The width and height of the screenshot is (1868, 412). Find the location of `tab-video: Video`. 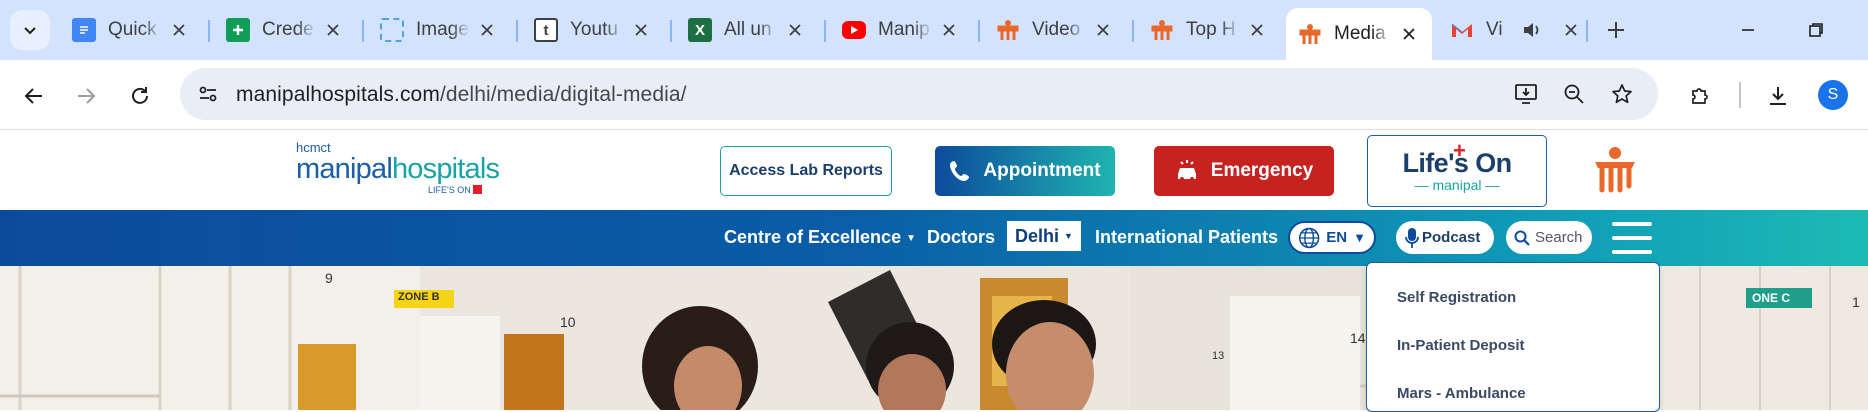

tab-video: Video is located at coordinates (1055, 30).